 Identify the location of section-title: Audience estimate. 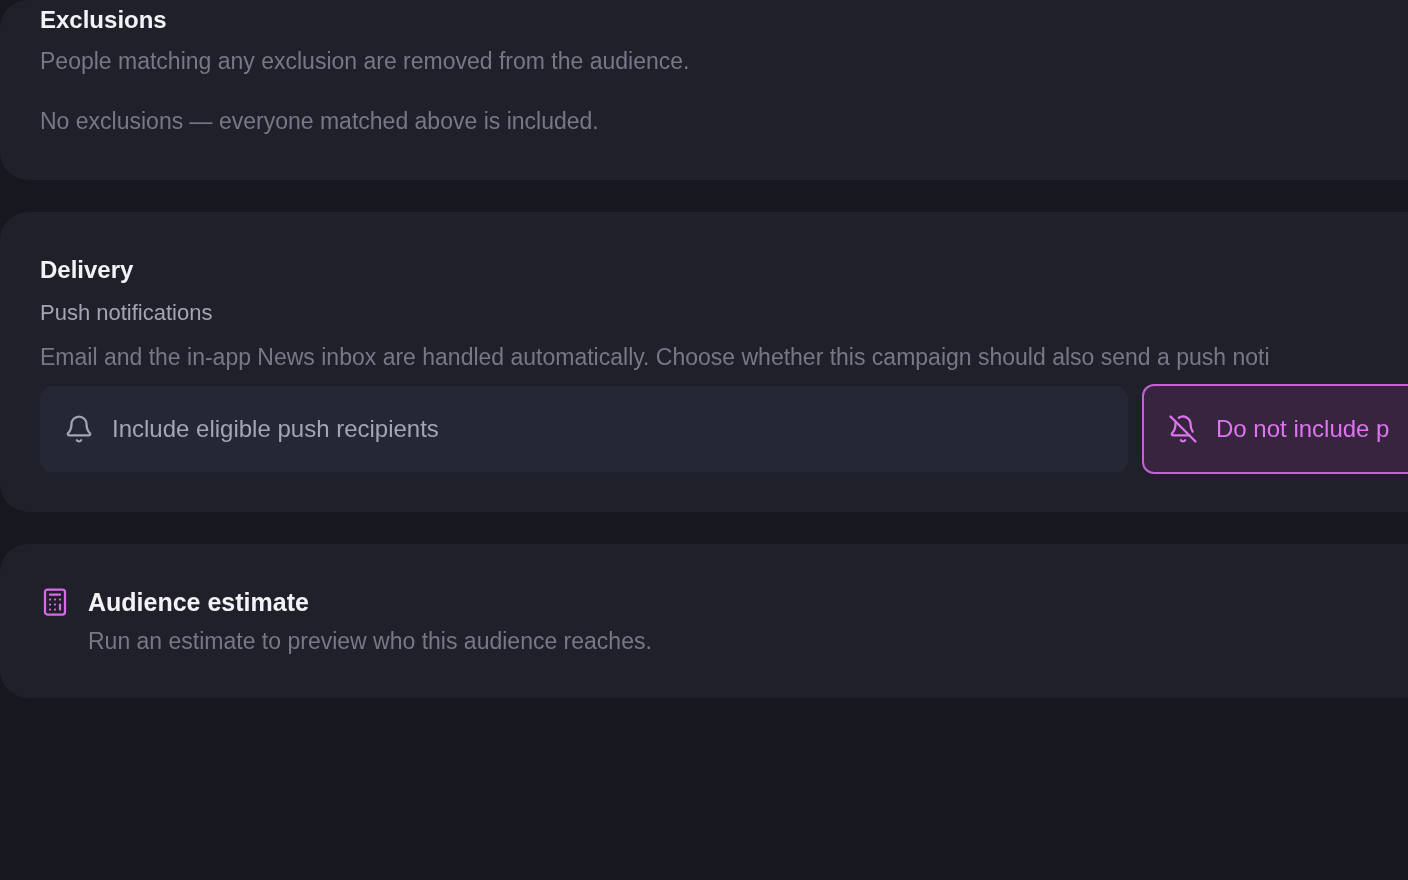
(198, 602).